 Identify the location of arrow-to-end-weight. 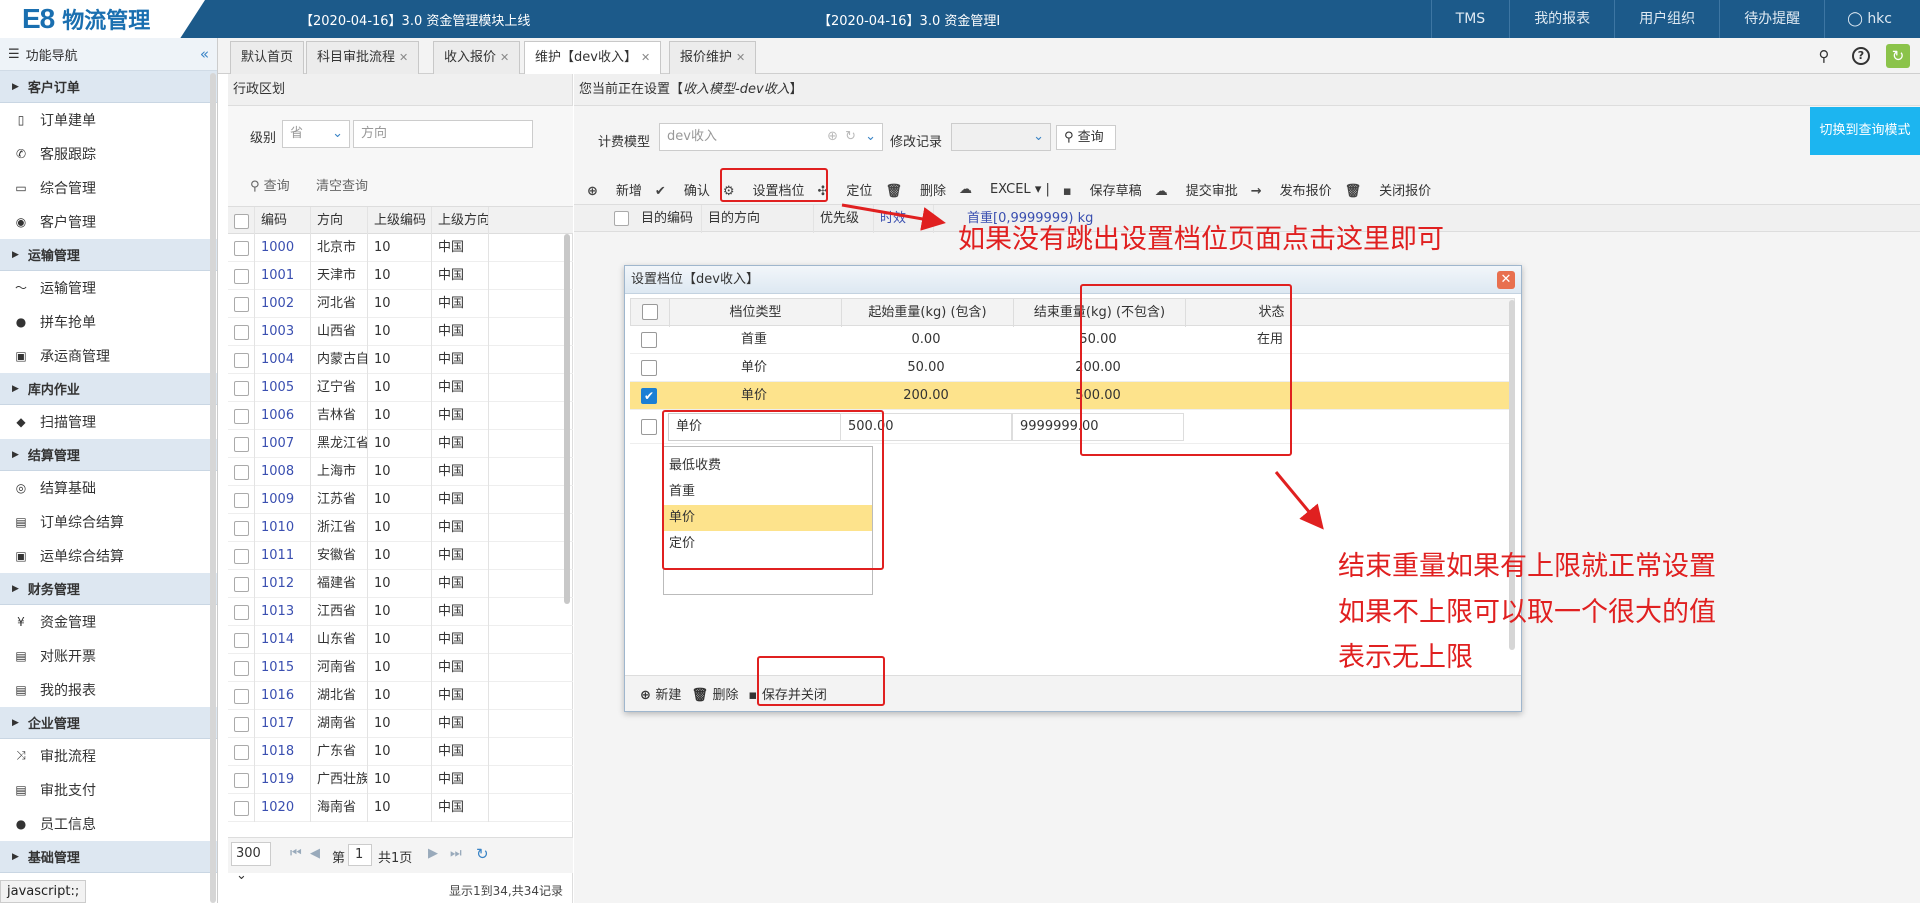
(1299, 500).